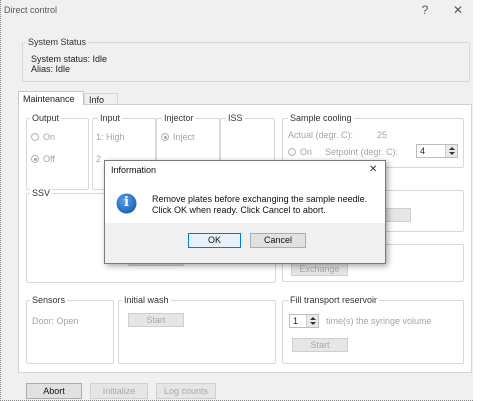 Image resolution: width=480 pixels, height=401 pixels. Describe the element at coordinates (304, 321) in the screenshot. I see `fill-times-stepper: 1` at that location.